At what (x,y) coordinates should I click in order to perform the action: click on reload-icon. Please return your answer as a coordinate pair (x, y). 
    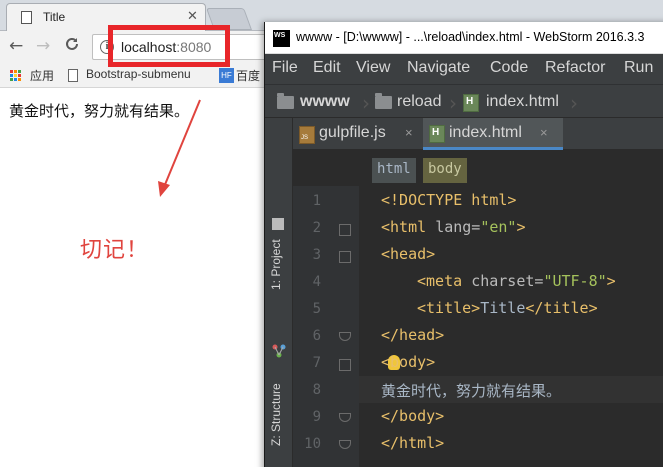
    Looking at the image, I should click on (72, 43).